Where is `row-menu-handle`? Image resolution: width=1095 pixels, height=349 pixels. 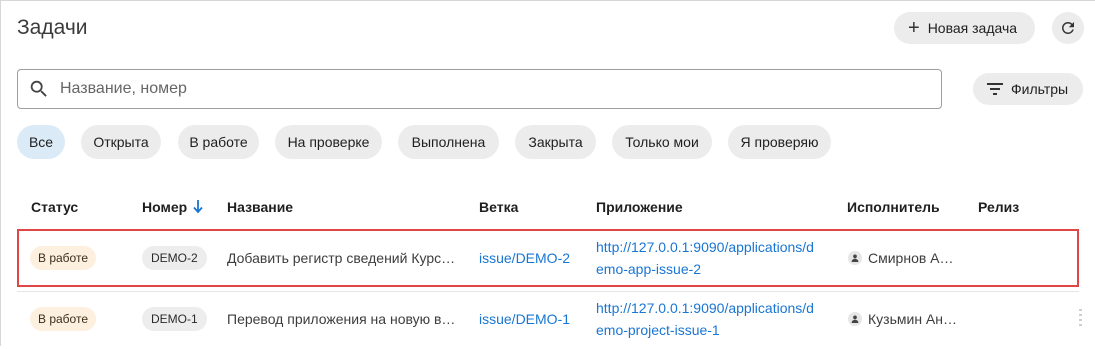
row-menu-handle is located at coordinates (1080, 318).